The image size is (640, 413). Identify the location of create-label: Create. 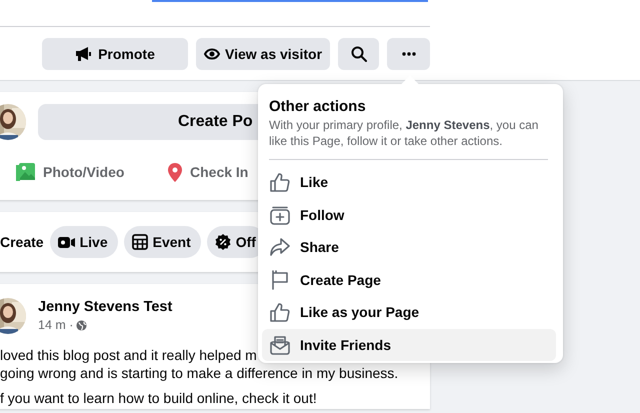
(22, 242).